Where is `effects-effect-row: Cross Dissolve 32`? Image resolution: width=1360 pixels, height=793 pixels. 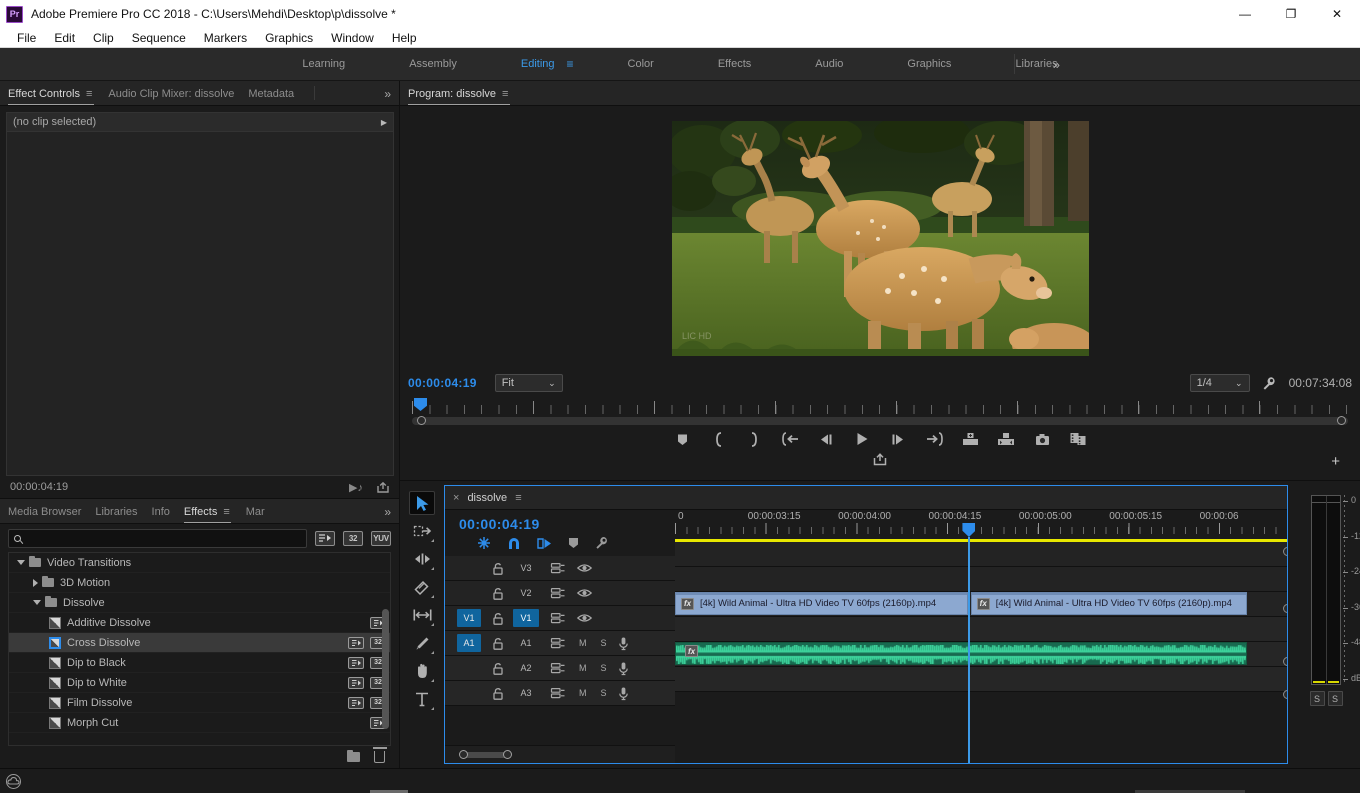
effects-effect-row: Cross Dissolve 32 is located at coordinates (199, 643).